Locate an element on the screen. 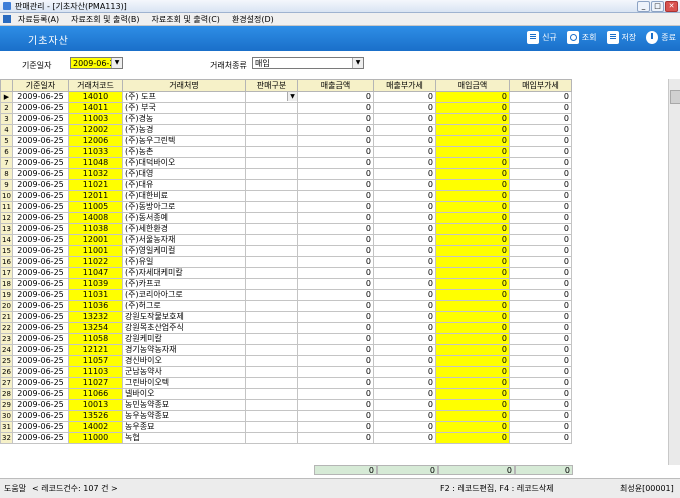 The image size is (680, 498). cell-code: 11031 is located at coordinates (95, 295).